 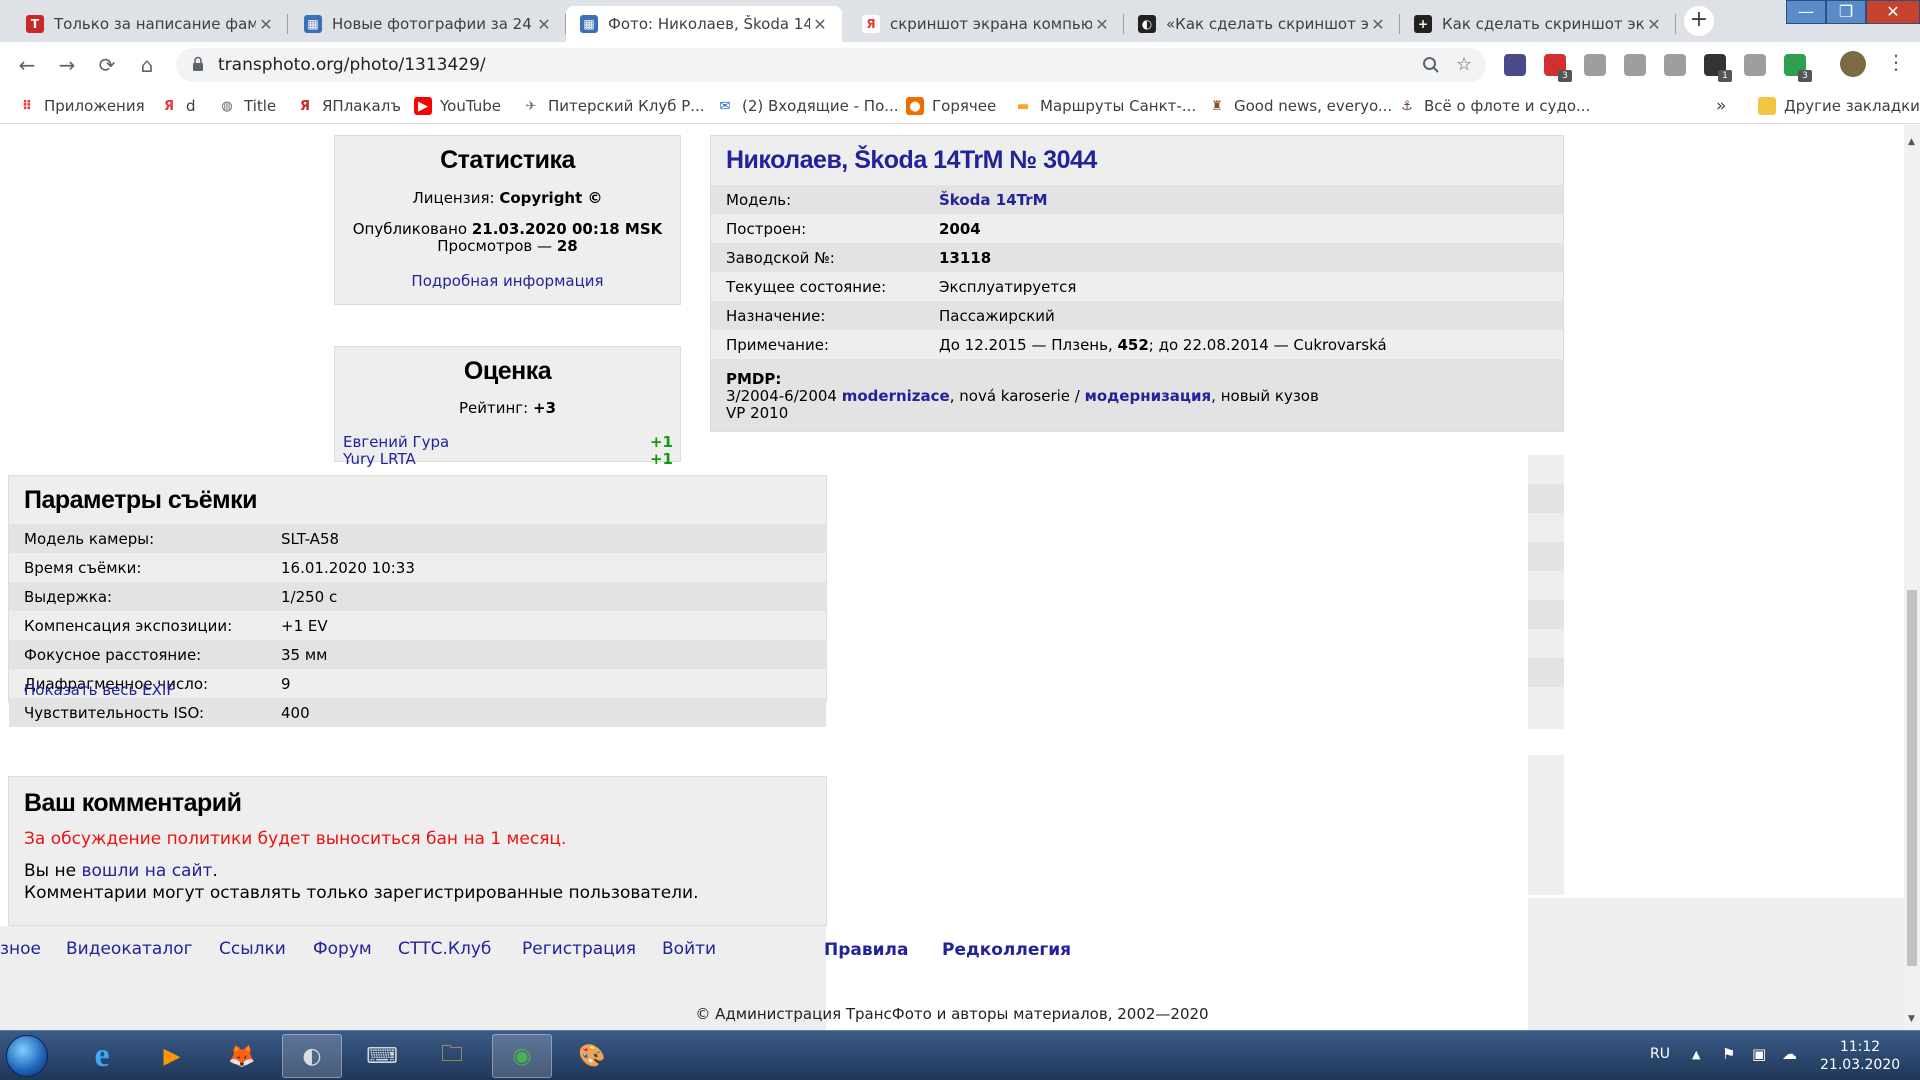 I want to click on bookmark-apps: ⠿ Приложения, so click(x=81, y=106).